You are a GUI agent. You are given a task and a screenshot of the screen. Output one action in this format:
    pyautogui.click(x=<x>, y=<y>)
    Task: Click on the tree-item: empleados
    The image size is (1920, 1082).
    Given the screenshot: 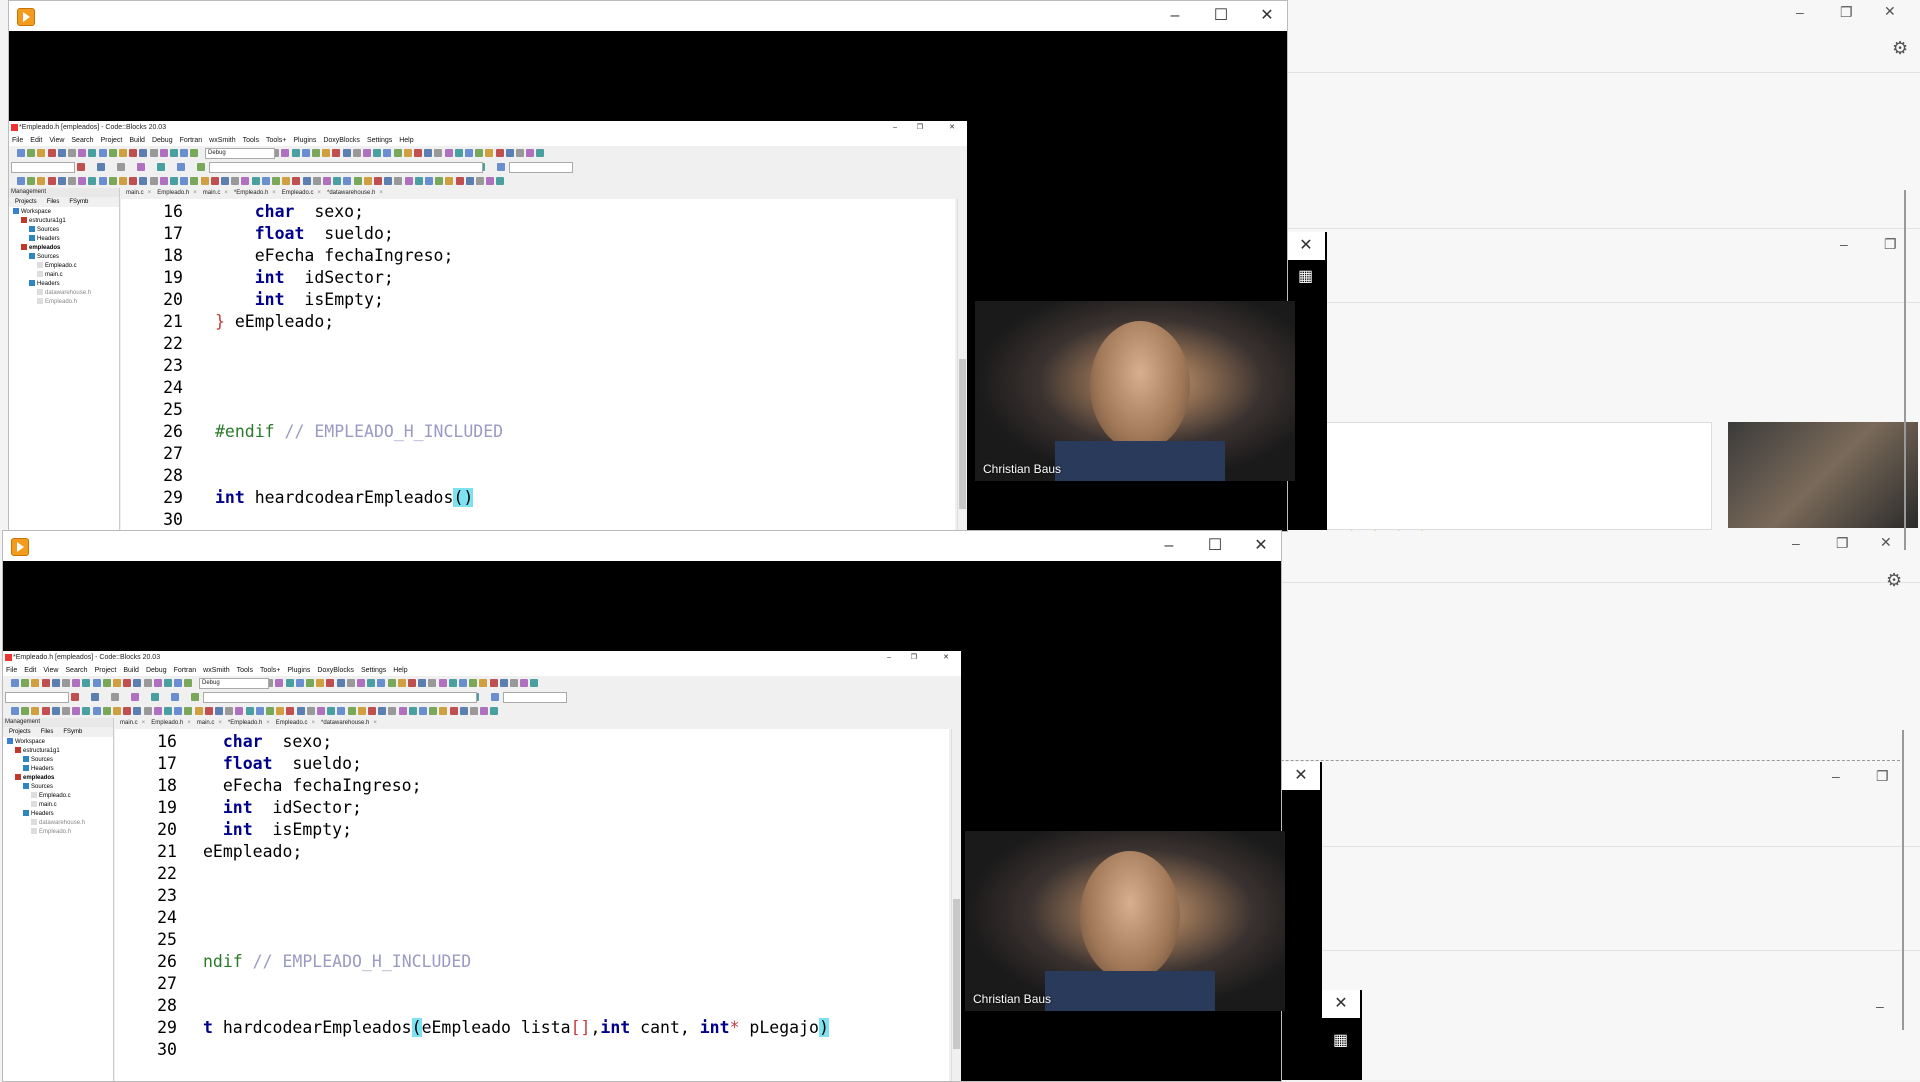 What is the action you would take?
    pyautogui.click(x=64, y=248)
    